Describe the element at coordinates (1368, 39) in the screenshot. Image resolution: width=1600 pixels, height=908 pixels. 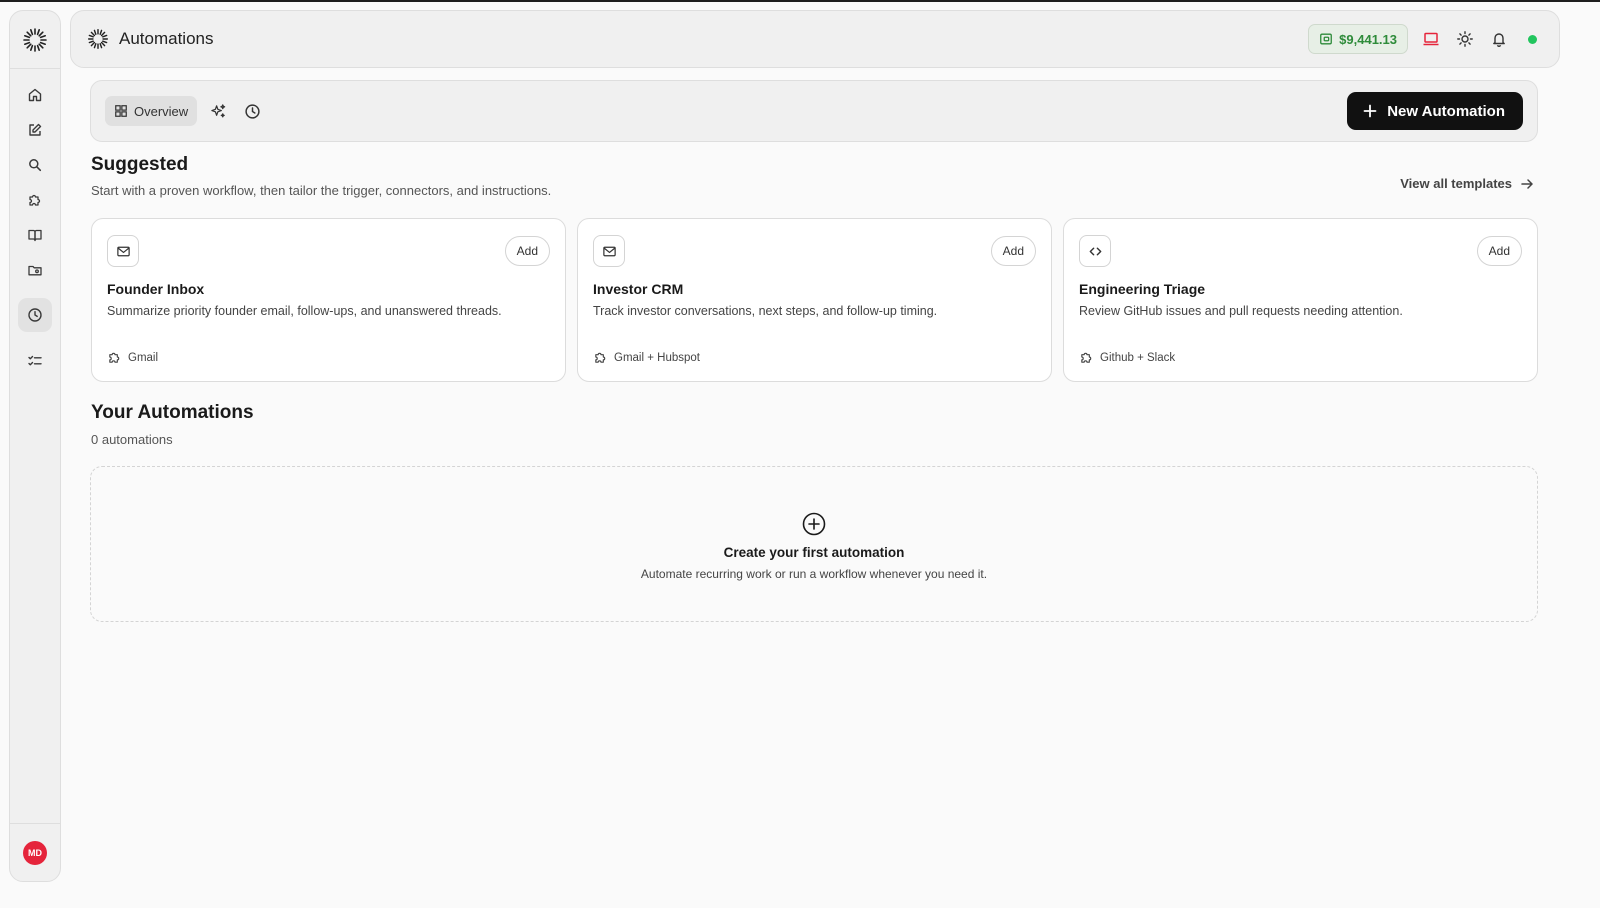
I see `balance-amount: $9,441.13` at that location.